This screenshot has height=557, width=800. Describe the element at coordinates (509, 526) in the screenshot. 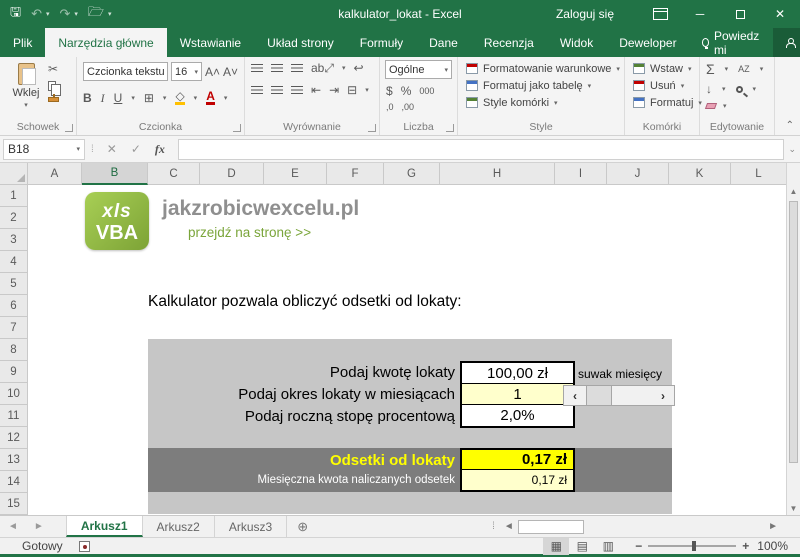

I see `hscroll-left-icon: ◄` at that location.